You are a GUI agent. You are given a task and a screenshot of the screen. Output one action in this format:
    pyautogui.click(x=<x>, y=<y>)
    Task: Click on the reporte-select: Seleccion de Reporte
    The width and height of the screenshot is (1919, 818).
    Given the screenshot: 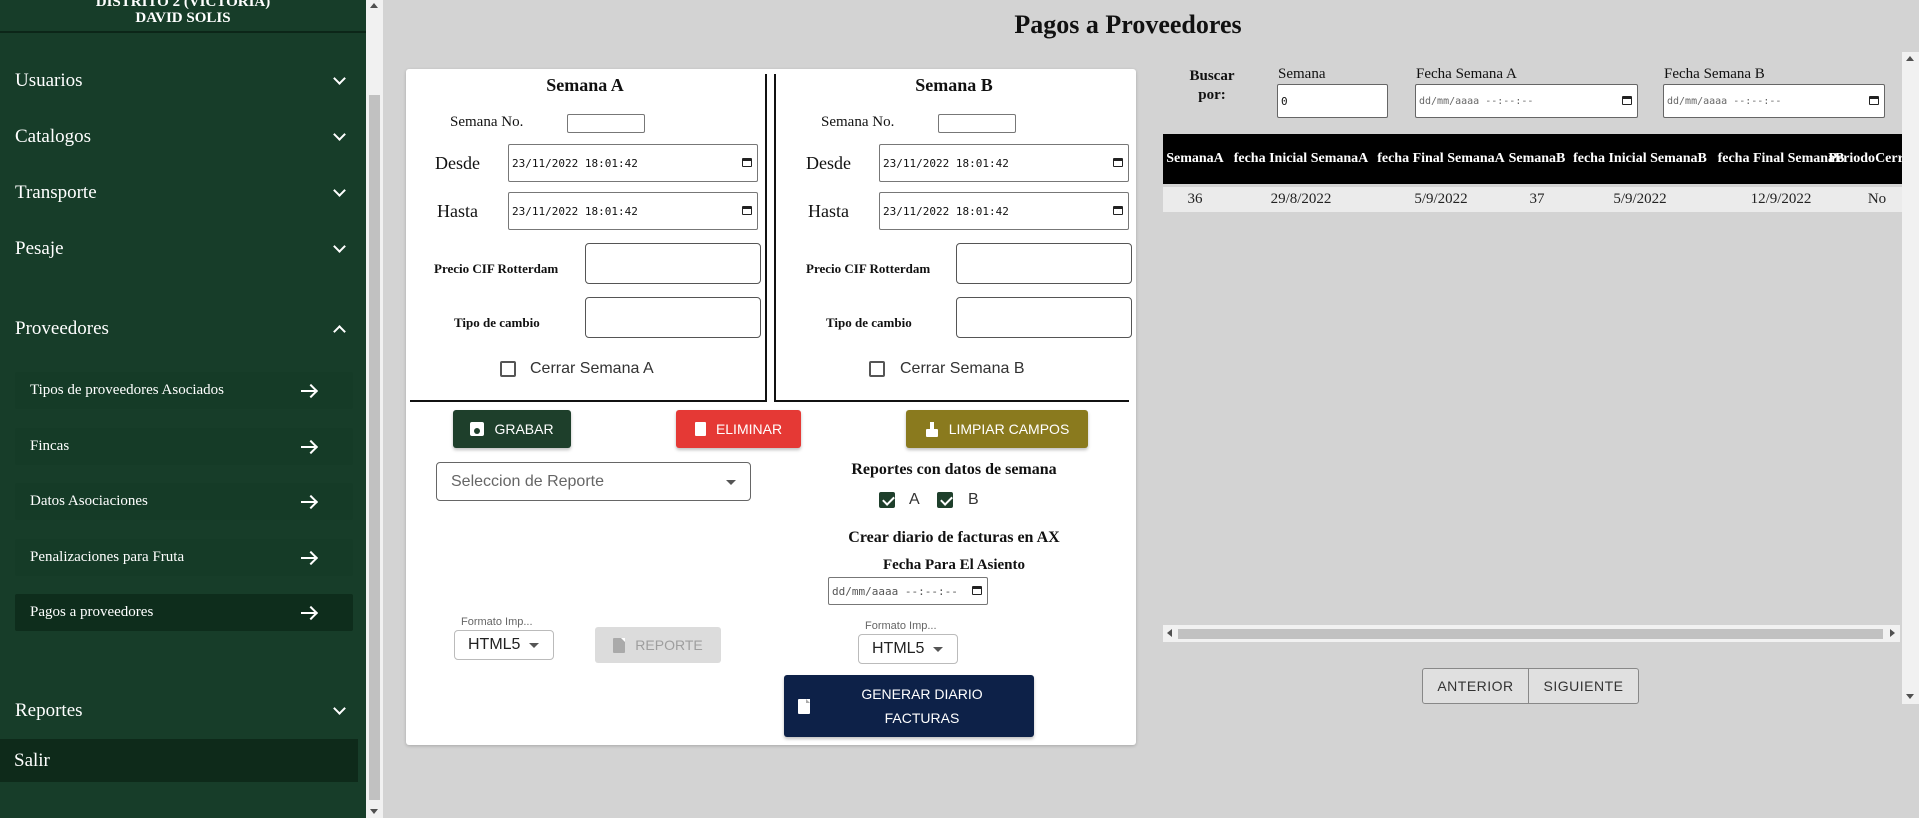 What is the action you would take?
    pyautogui.click(x=593, y=481)
    